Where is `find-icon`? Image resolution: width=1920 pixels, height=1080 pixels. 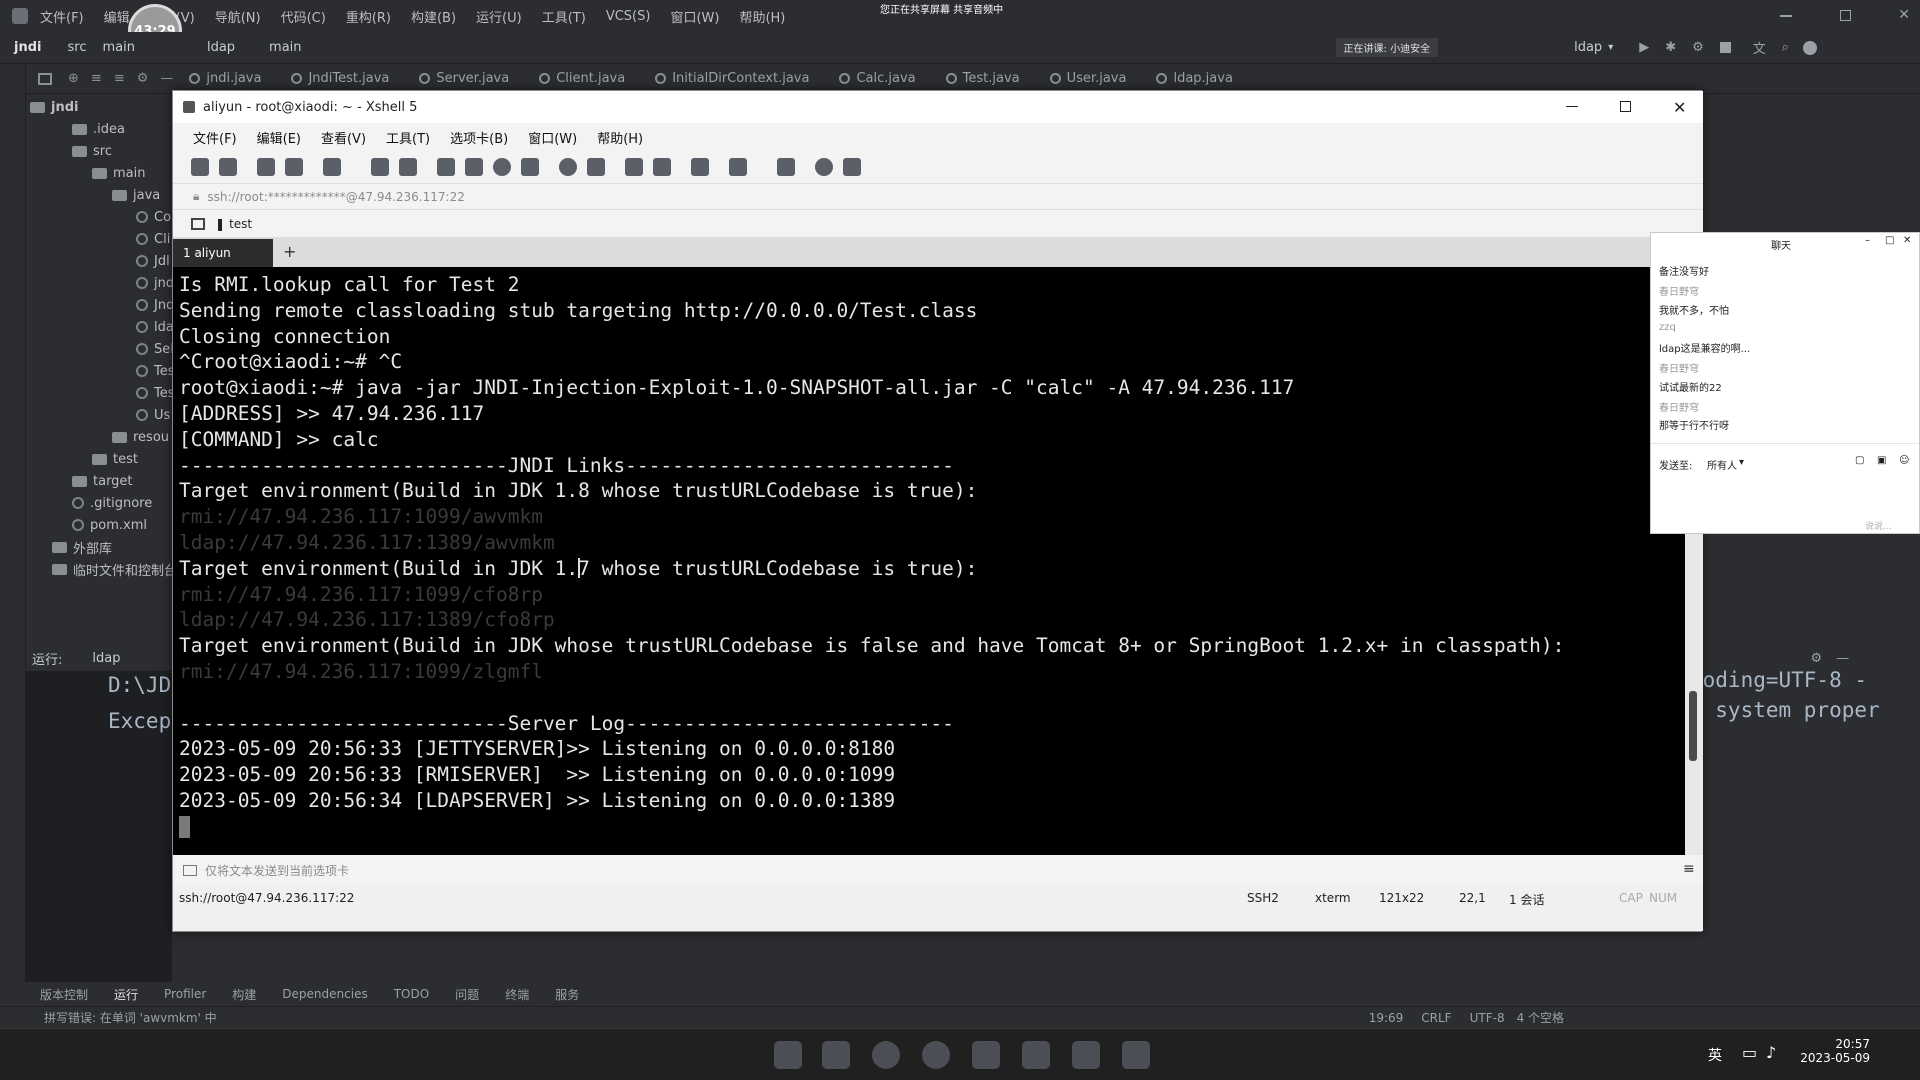 find-icon is located at coordinates (408, 167).